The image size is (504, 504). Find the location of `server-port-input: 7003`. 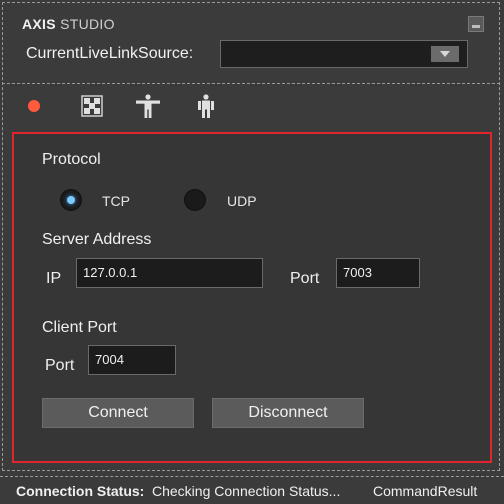

server-port-input: 7003 is located at coordinates (378, 273).